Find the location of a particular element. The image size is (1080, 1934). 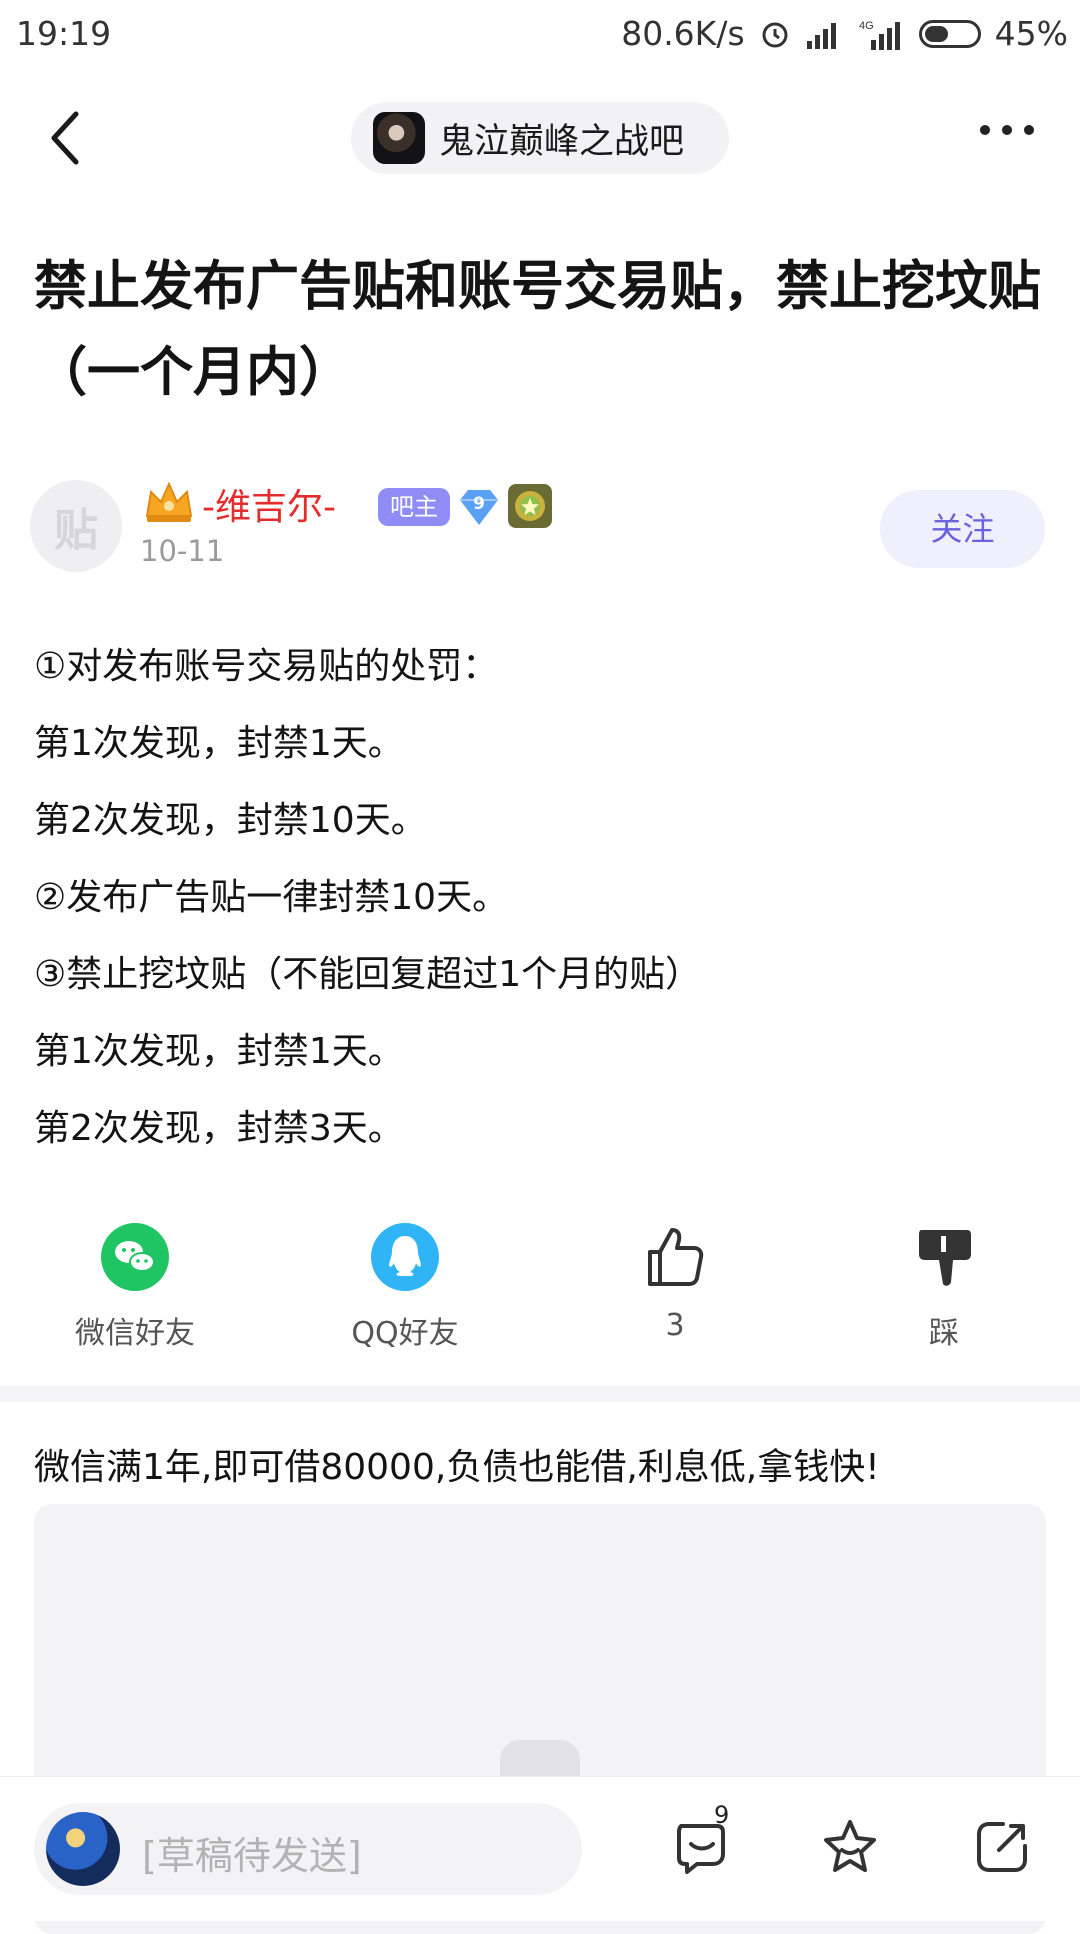

forum-pill: 鬼泣巅峰之战吧 is located at coordinates (540, 138).